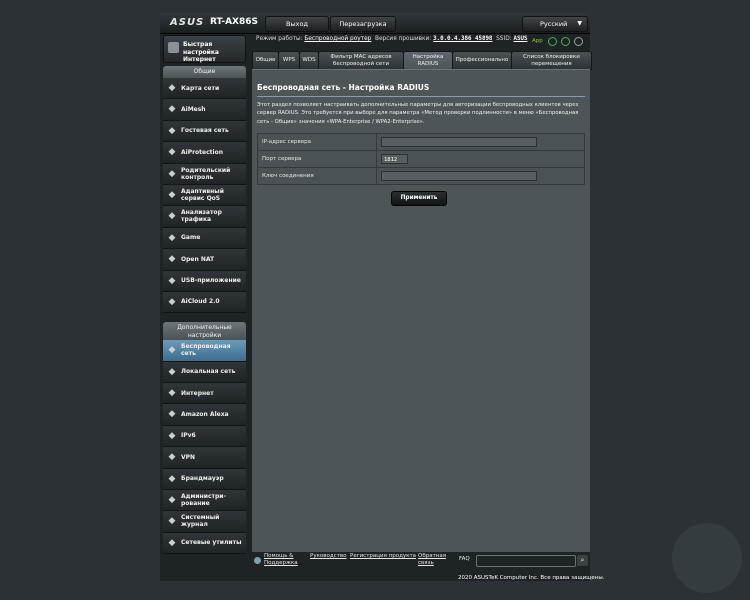  What do you see at coordinates (394, 159) in the screenshot?
I see `server-port-input: 1812` at bounding box center [394, 159].